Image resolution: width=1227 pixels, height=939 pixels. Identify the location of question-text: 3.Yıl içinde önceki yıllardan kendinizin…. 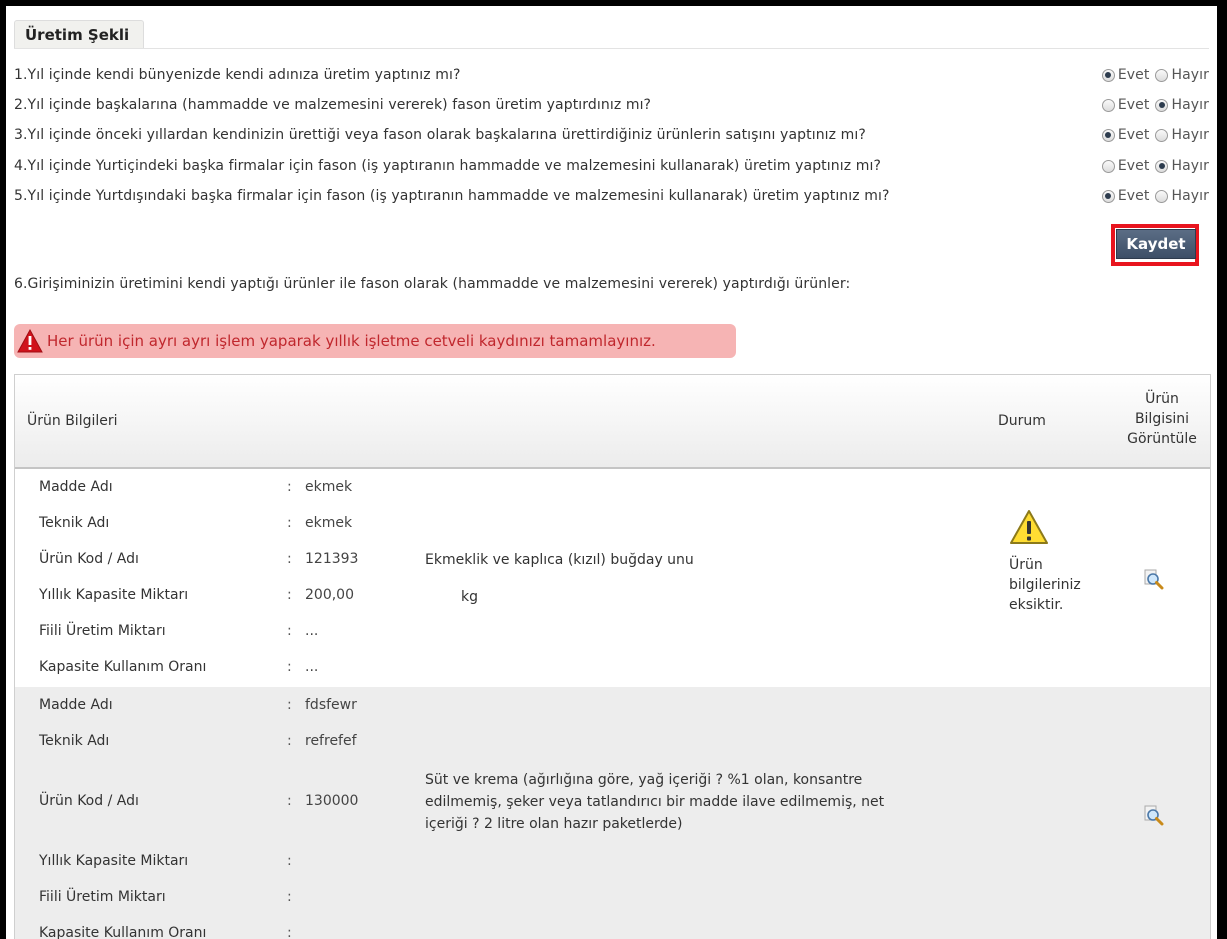
(440, 135).